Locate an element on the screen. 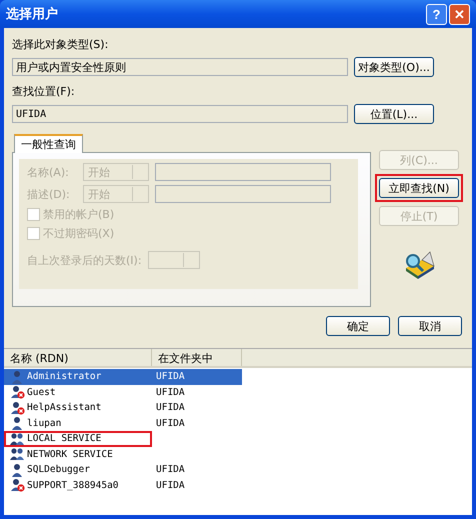  result-row: liupan UFIDA is located at coordinates (238, 423).